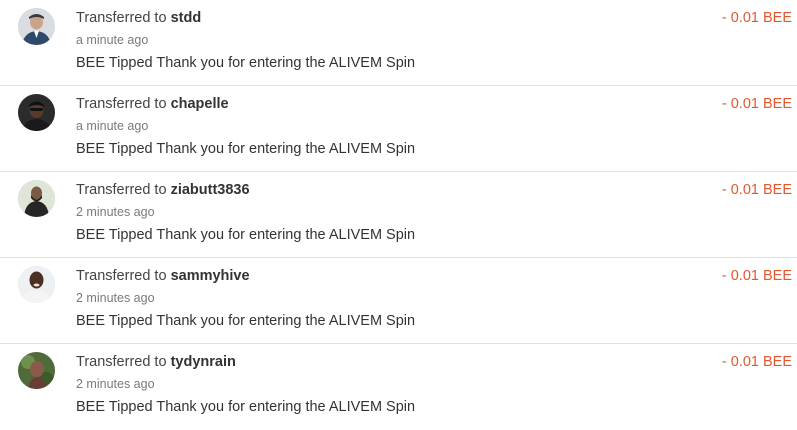 This screenshot has height=430, width=797. I want to click on transfer-title: Transferred to ziabutt3836, so click(163, 190).